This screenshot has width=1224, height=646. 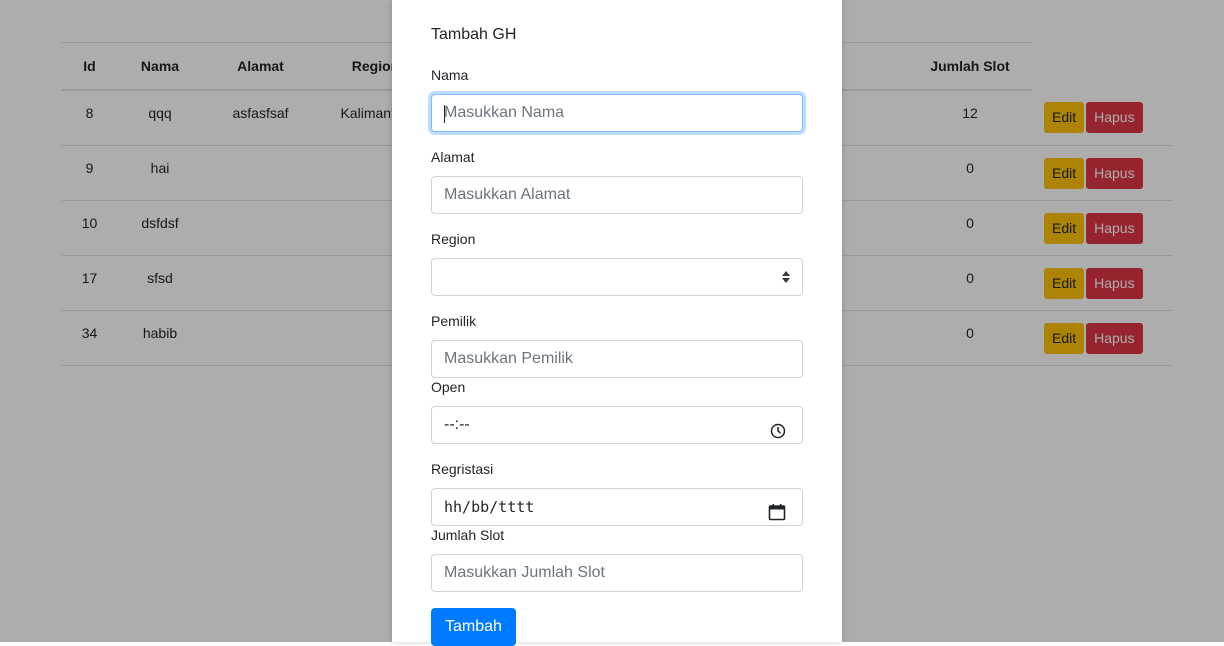 I want to click on registrasi-date-value: hh/bb/tttt, so click(x=489, y=507).